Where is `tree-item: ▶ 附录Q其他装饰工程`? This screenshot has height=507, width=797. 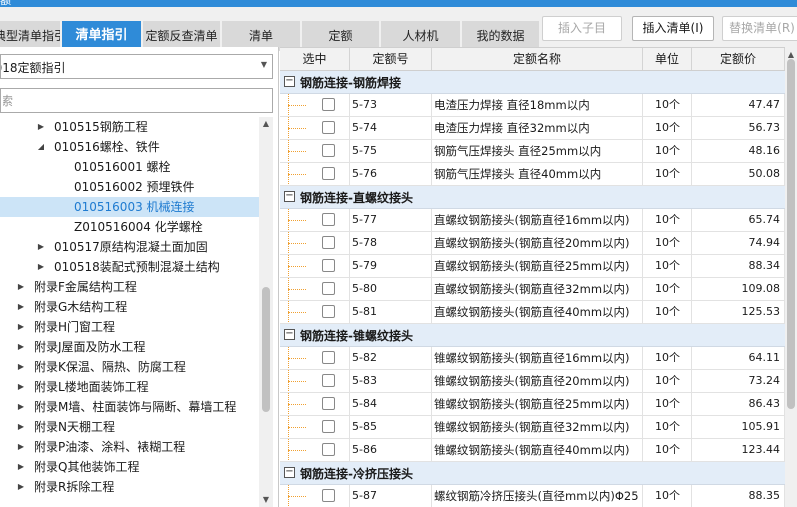 tree-item: ▶ 附录Q其他装饰工程 is located at coordinates (129, 467).